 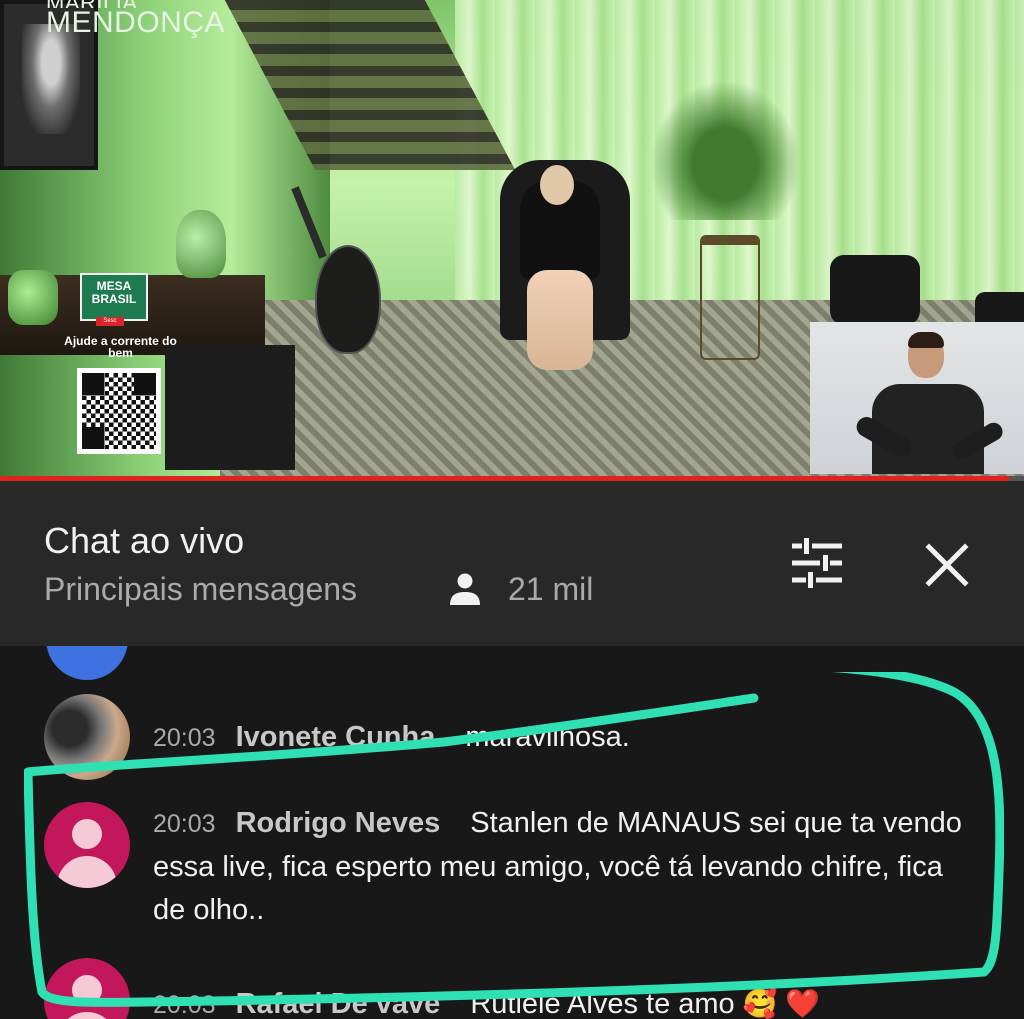 What do you see at coordinates (348, 299) in the screenshot?
I see `video-scene-guitar` at bounding box center [348, 299].